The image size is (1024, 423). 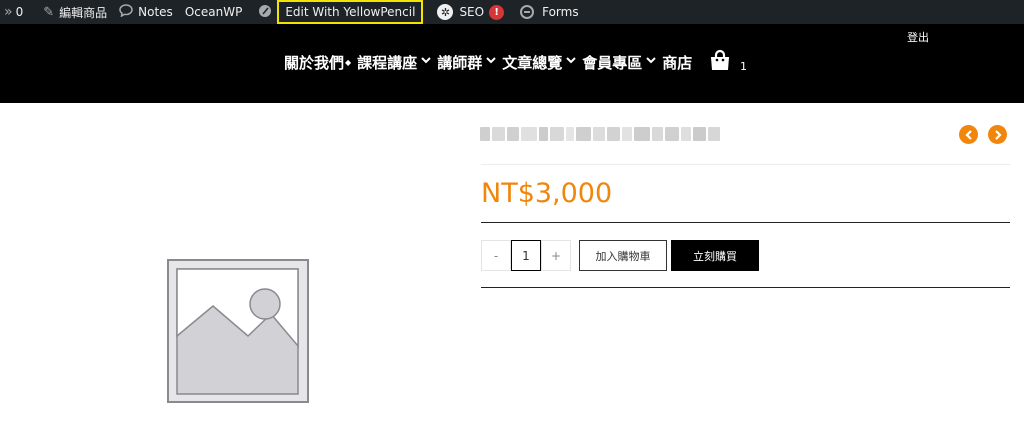 I want to click on add-to-cart-button: 加入購物車, so click(x=623, y=255).